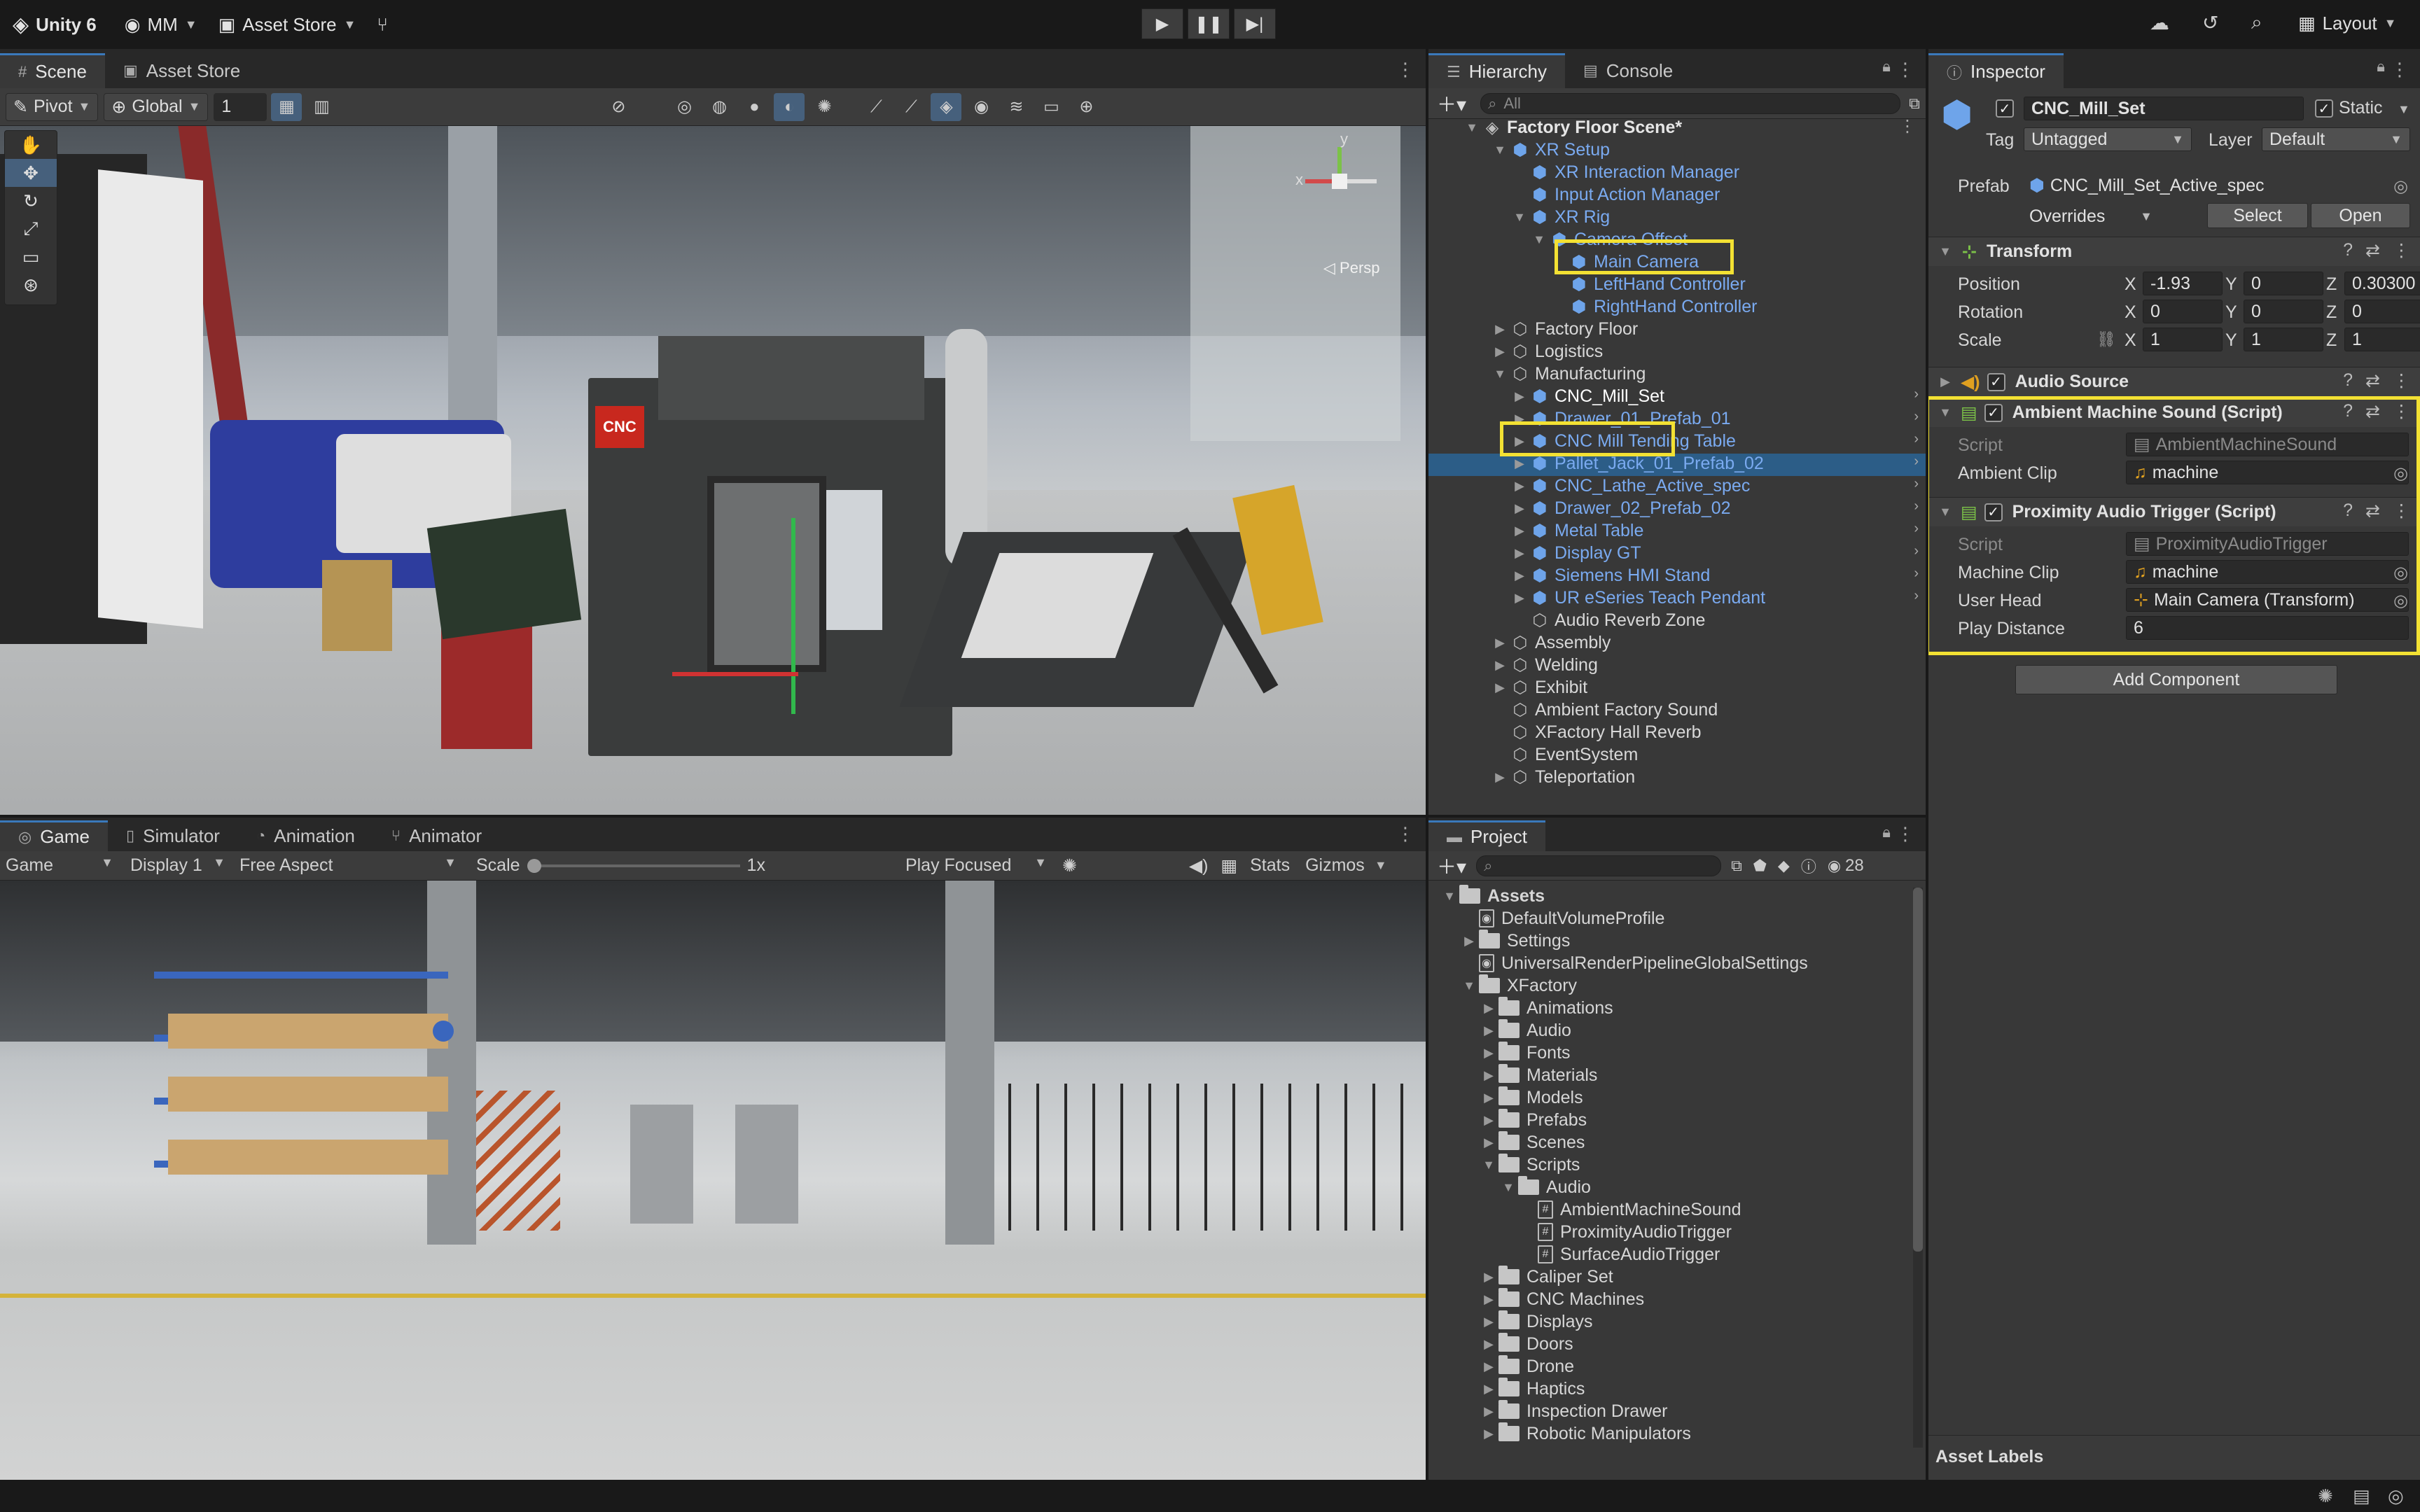 This screenshot has height=1512, width=2420. Describe the element at coordinates (1564, 329) in the screenshot. I see `hierarchy-item: ▶ ⬡ Factory Floor` at that location.